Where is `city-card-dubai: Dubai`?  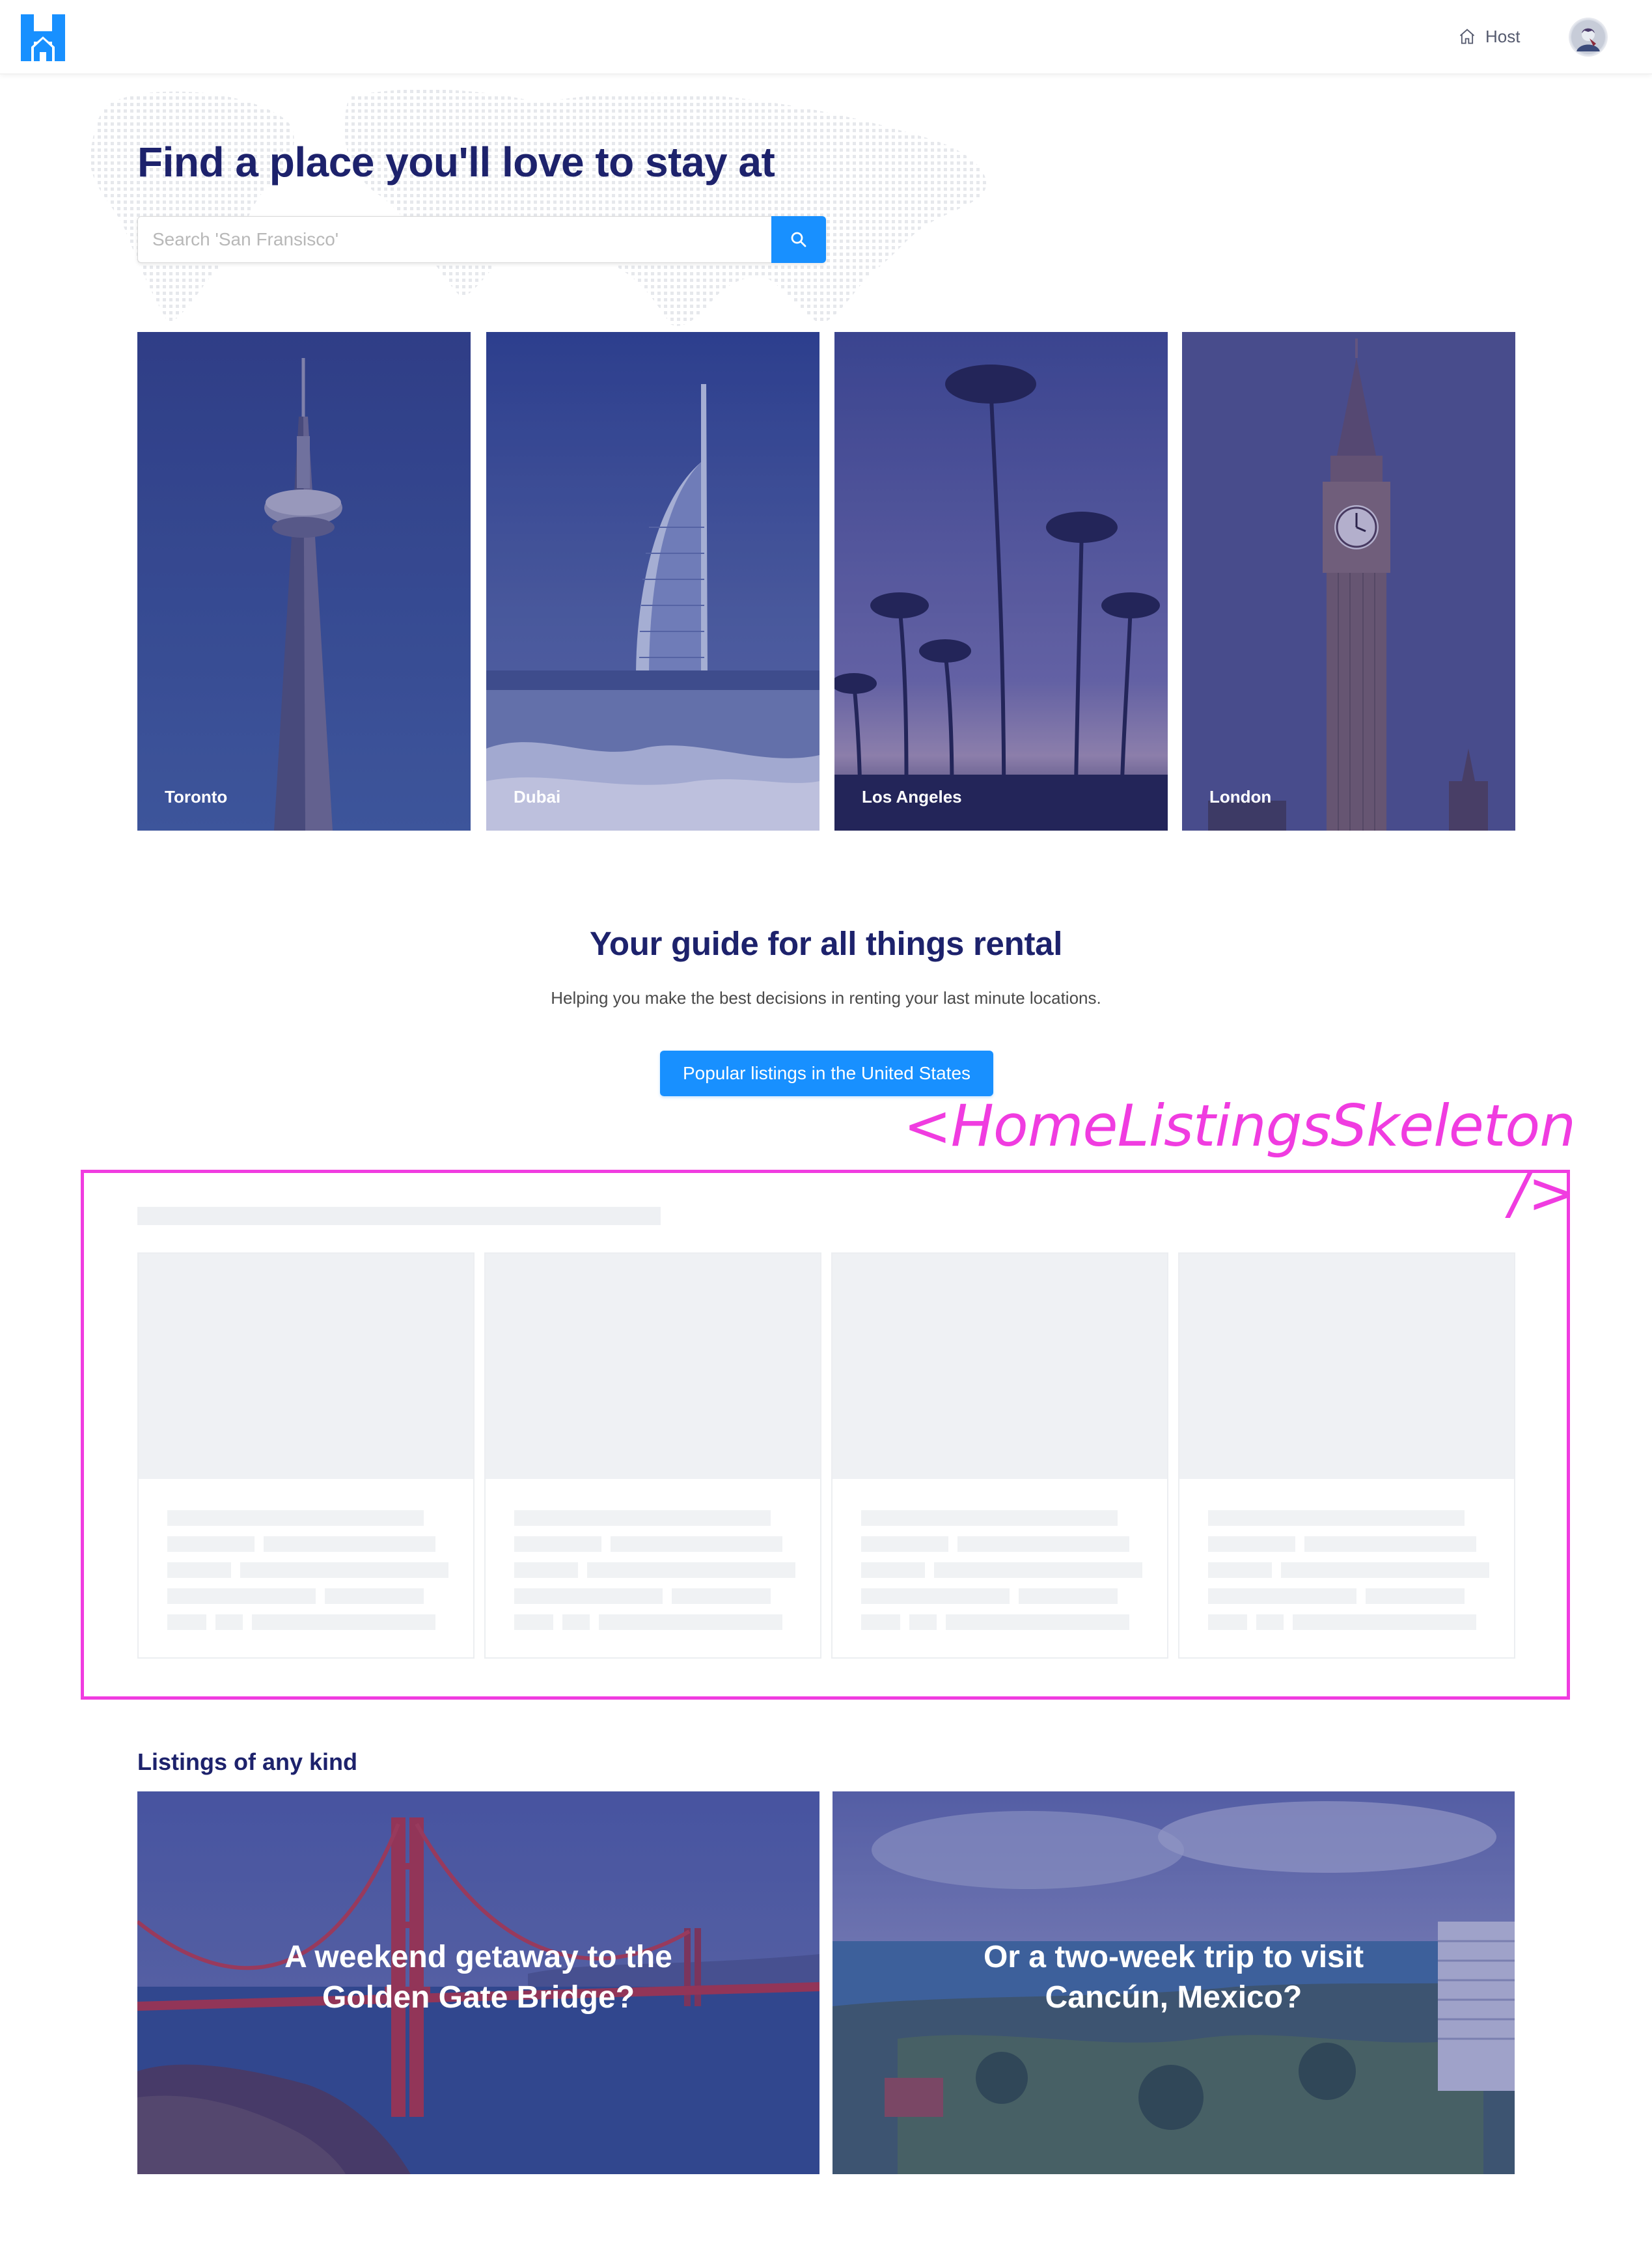 city-card-dubai: Dubai is located at coordinates (652, 581).